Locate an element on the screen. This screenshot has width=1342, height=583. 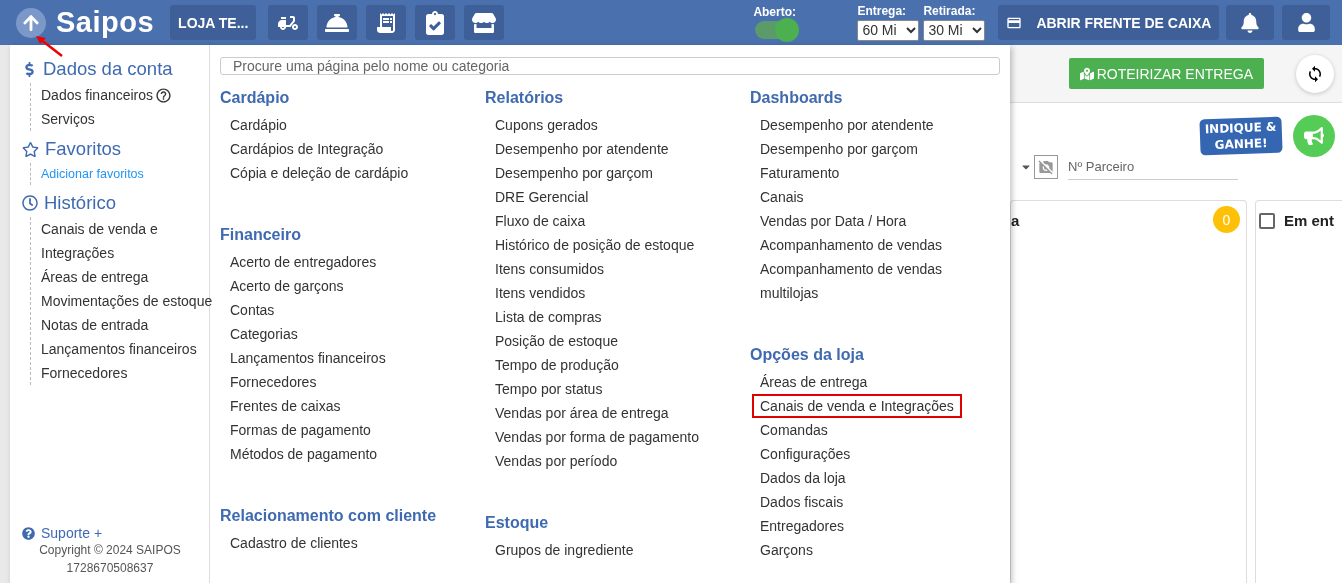
count-badge: 0 is located at coordinates (1226, 219).